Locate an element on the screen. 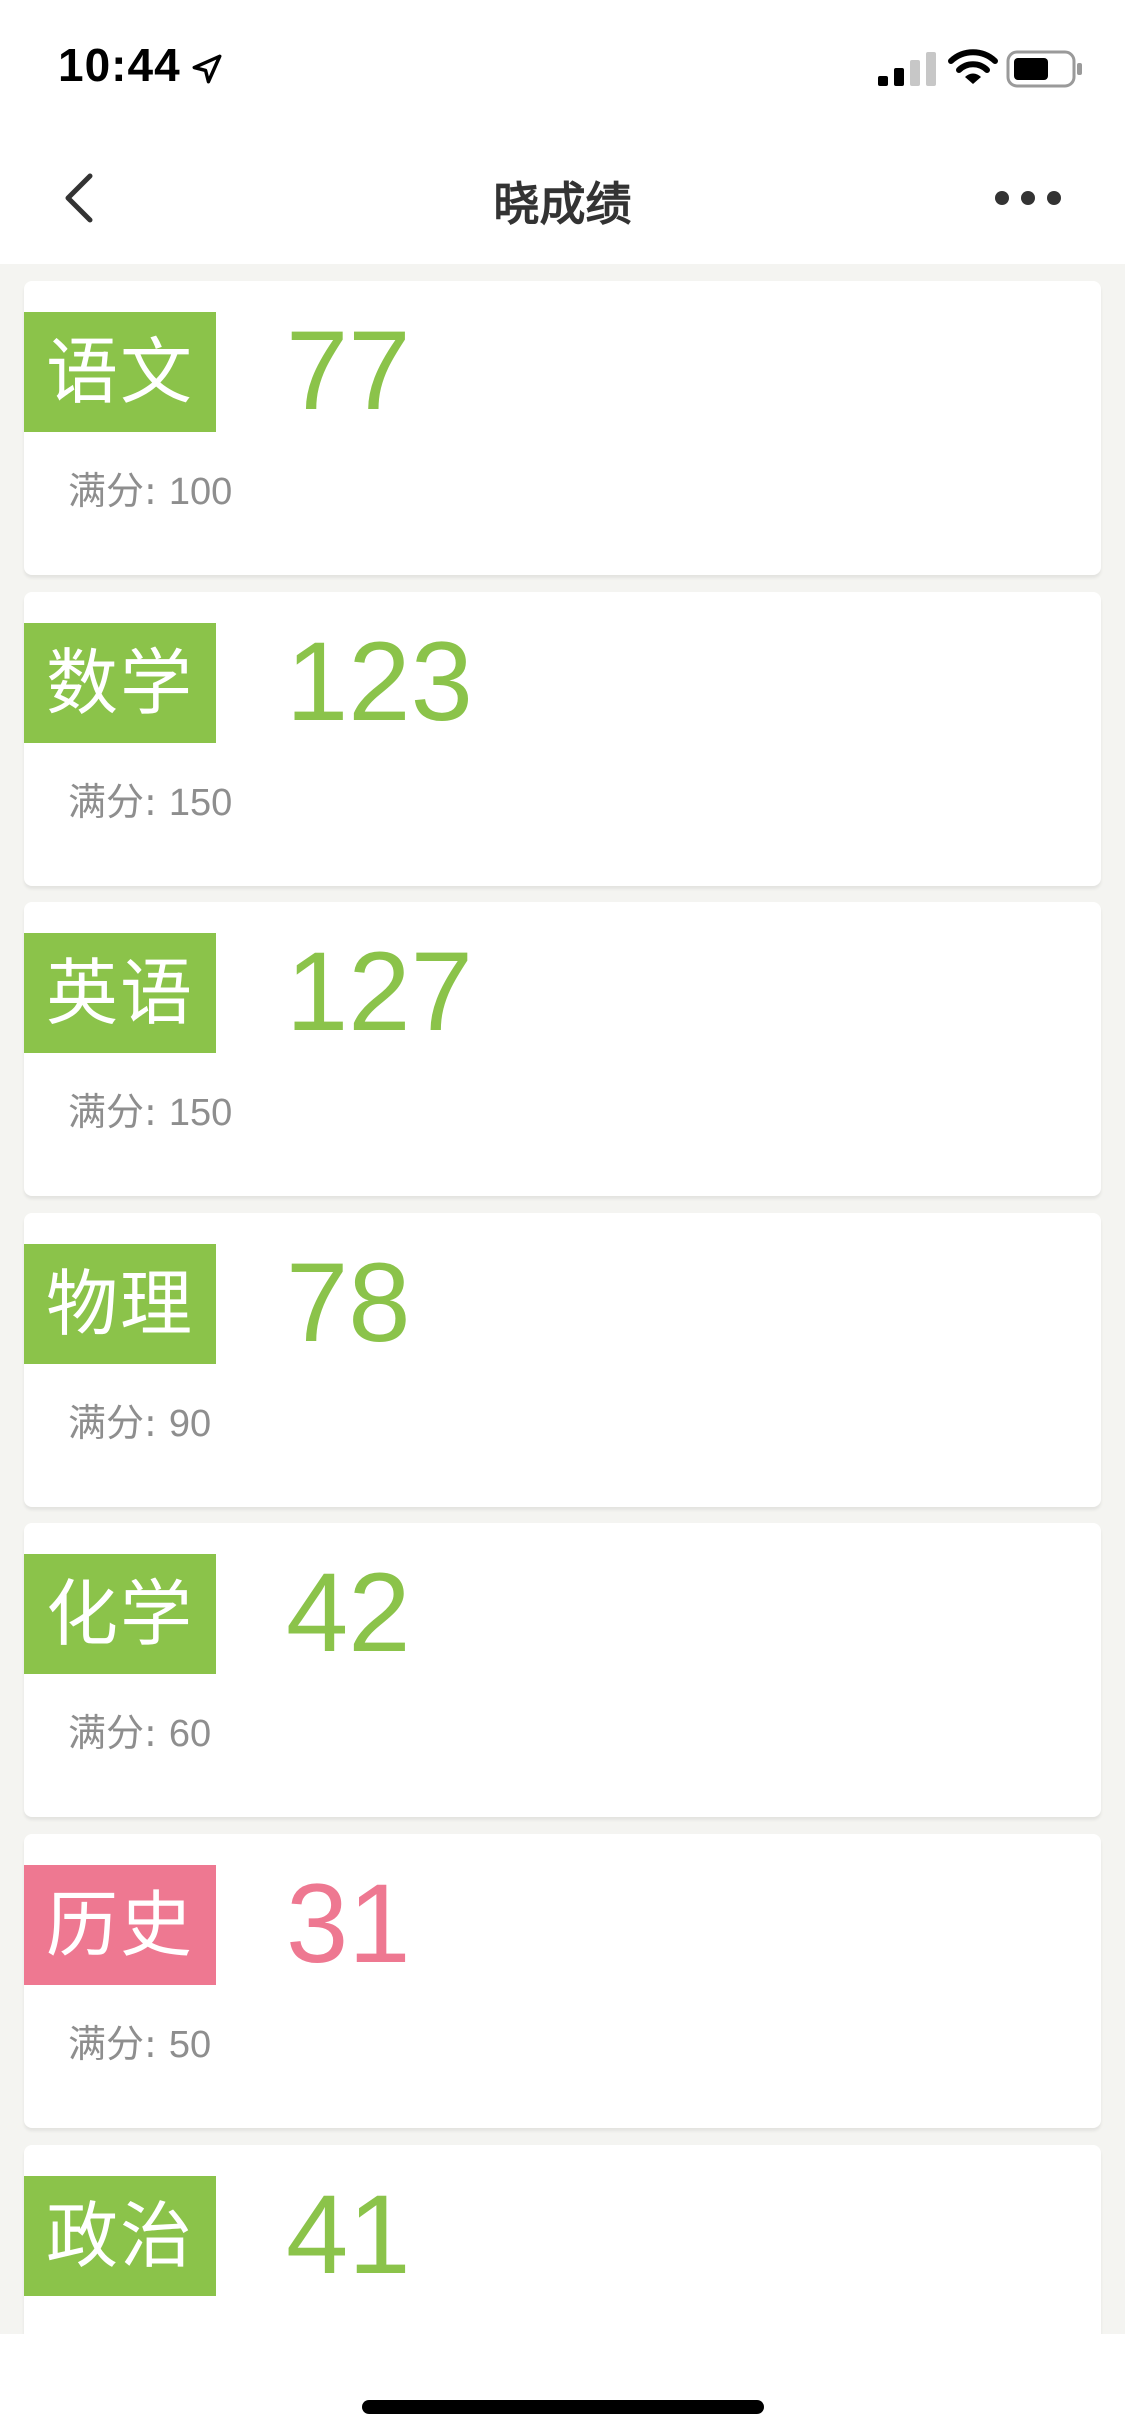 The width and height of the screenshot is (1125, 2436). score-card: 语文 77 满分: 100 is located at coordinates (562, 428).